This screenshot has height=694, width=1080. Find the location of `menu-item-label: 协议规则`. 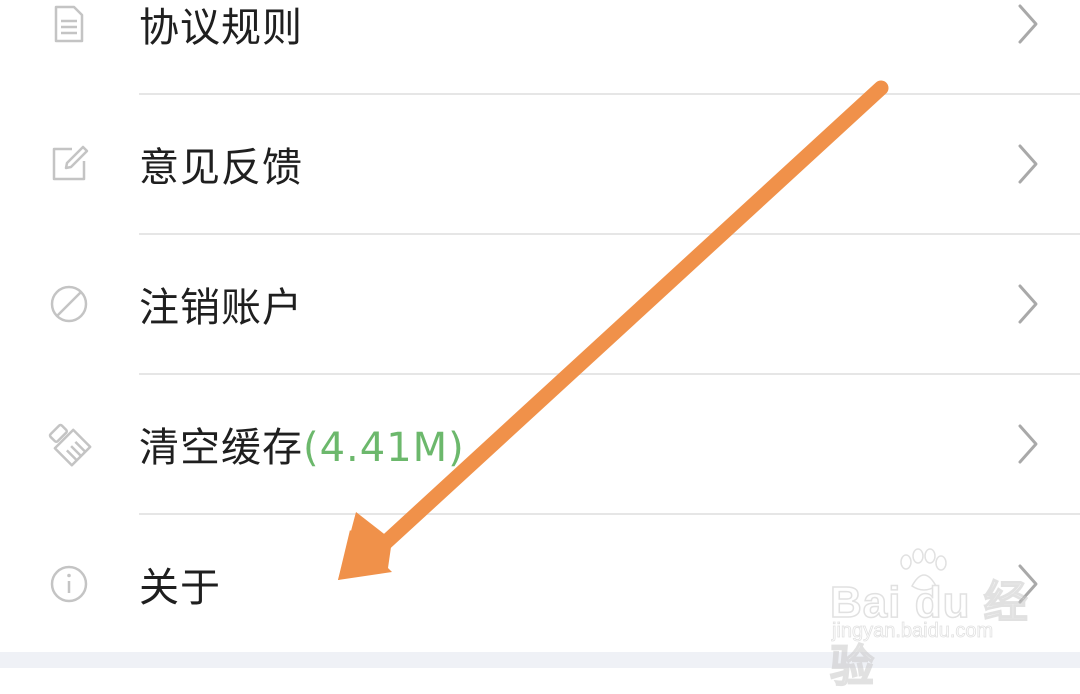

menu-item-label: 协议规则 is located at coordinates (221, 28).